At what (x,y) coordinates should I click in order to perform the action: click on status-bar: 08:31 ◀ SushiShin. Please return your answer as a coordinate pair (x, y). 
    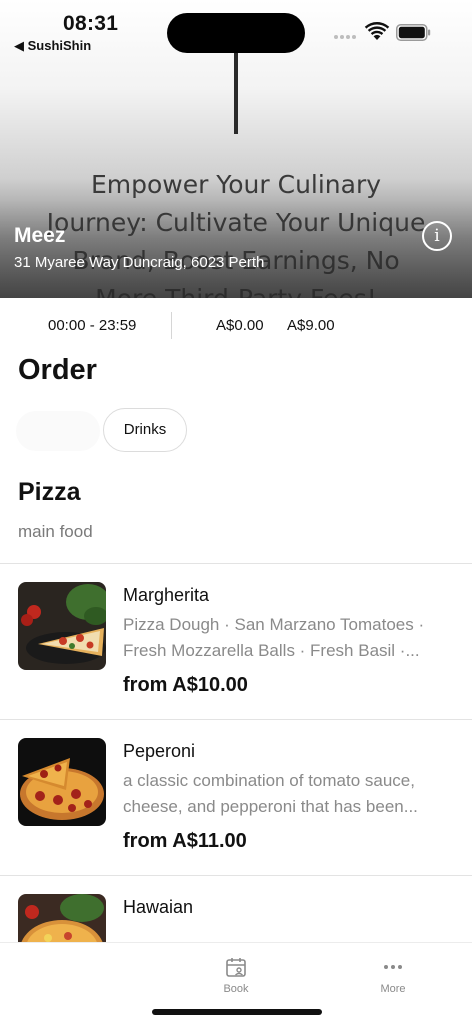
    Looking at the image, I should click on (236, 30).